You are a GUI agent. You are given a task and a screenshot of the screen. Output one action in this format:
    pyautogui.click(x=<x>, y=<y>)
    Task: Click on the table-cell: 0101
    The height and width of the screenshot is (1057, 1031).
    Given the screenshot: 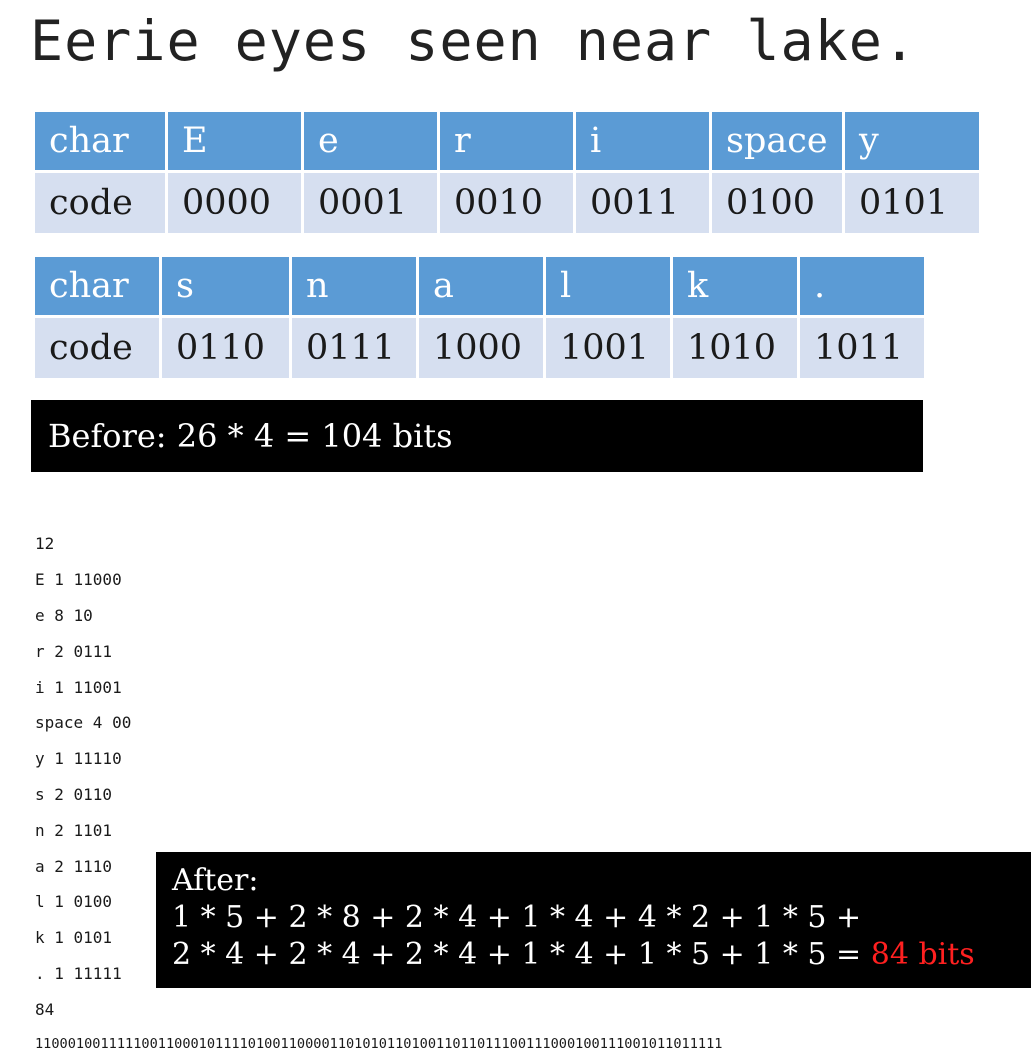 What is the action you would take?
    pyautogui.click(x=912, y=203)
    